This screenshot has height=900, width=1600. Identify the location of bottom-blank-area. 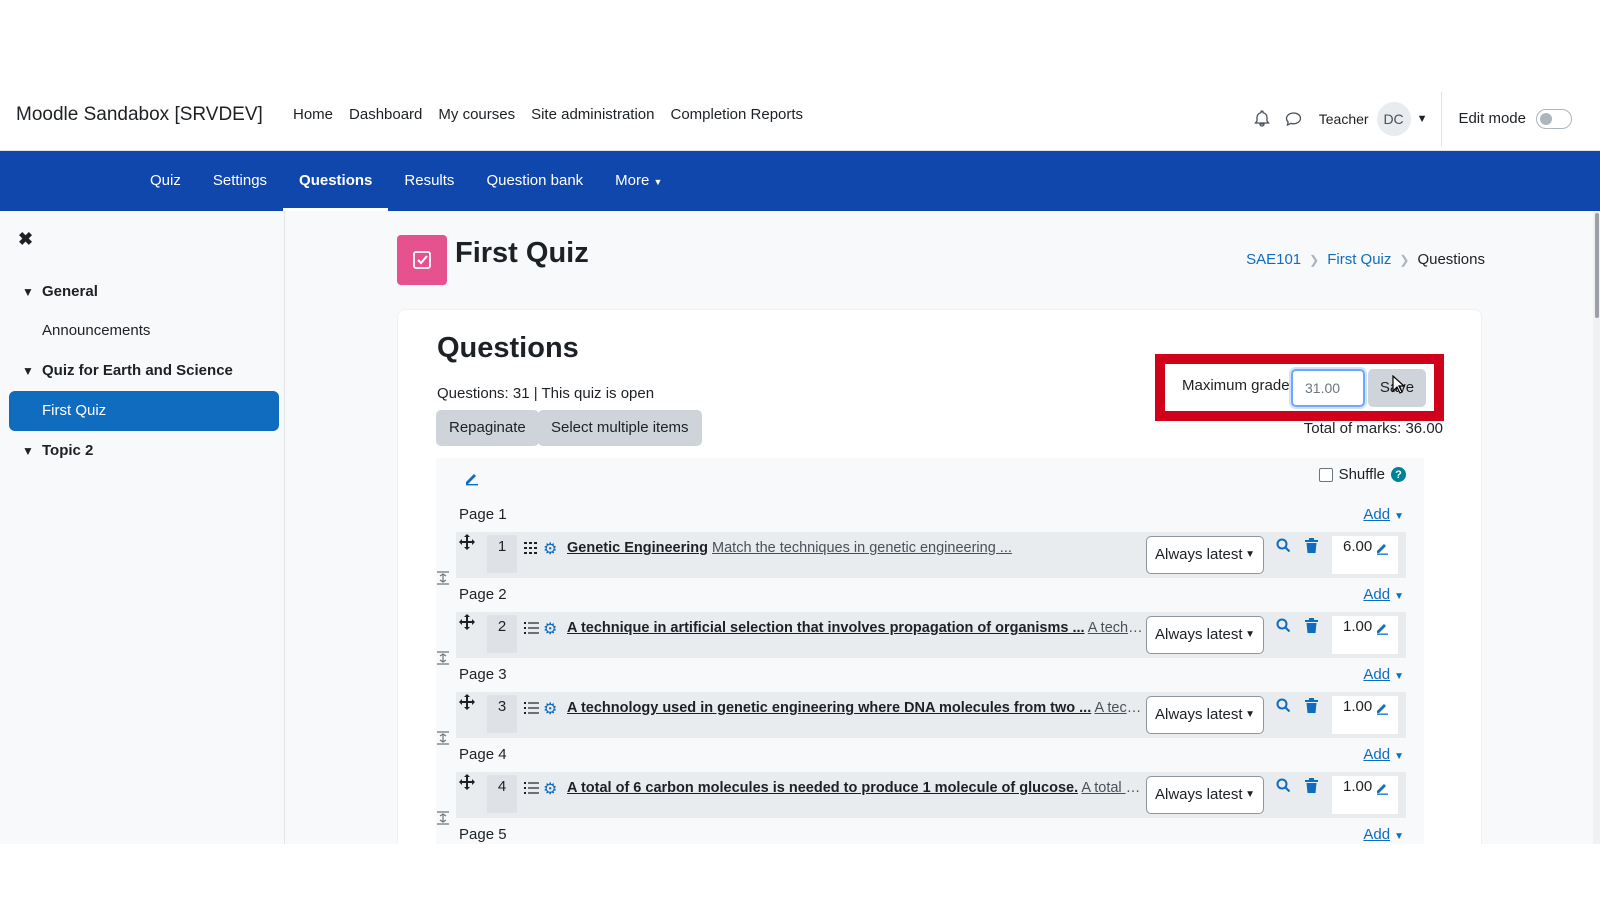
(800, 872).